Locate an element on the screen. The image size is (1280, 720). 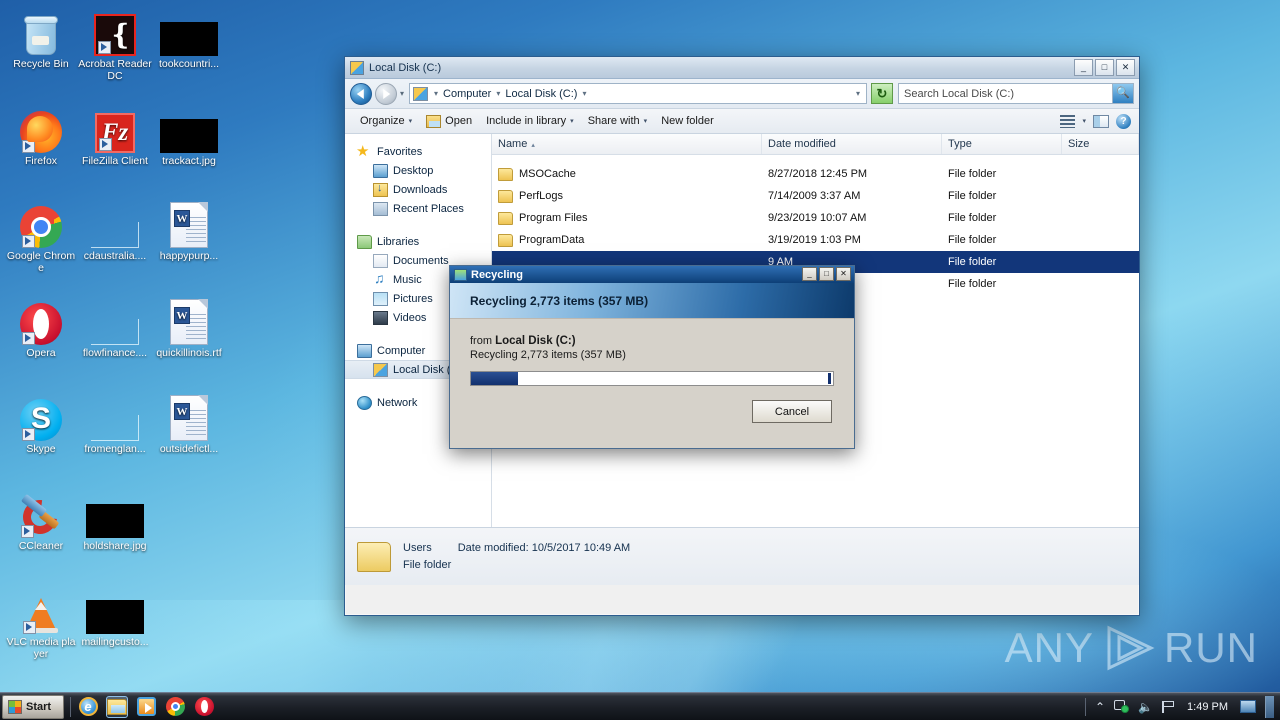
play-triangle-logo-icon is located at coordinates (1129, 648).